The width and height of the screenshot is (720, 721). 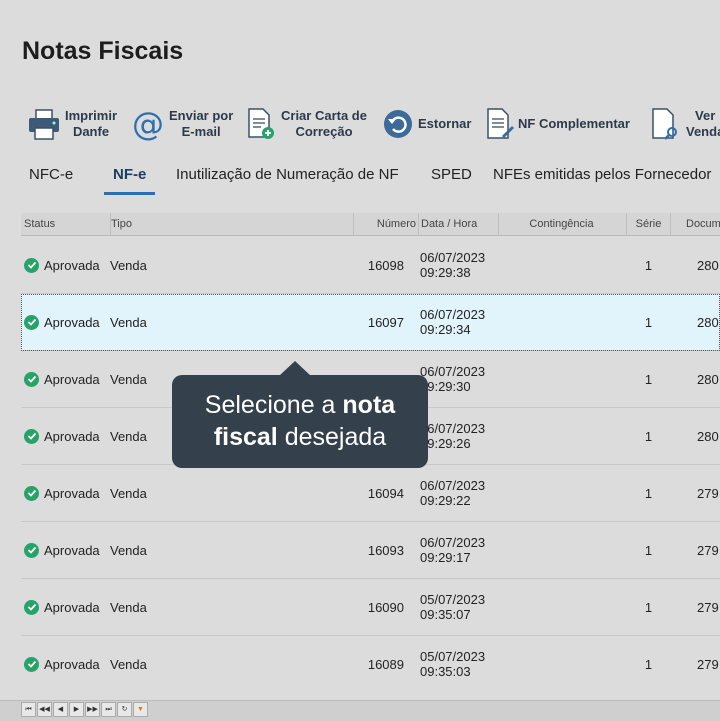 I want to click on filter-icon: ▼, so click(x=140, y=709).